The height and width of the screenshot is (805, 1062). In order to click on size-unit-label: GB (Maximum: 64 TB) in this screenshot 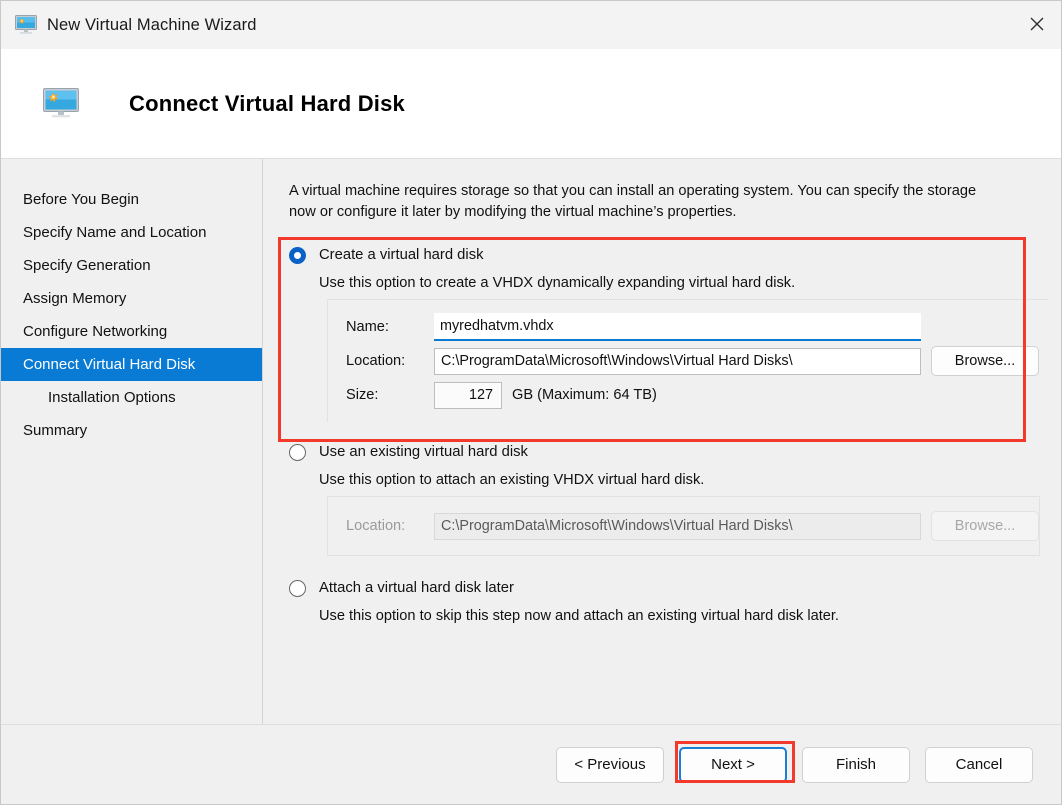, I will do `click(584, 395)`.